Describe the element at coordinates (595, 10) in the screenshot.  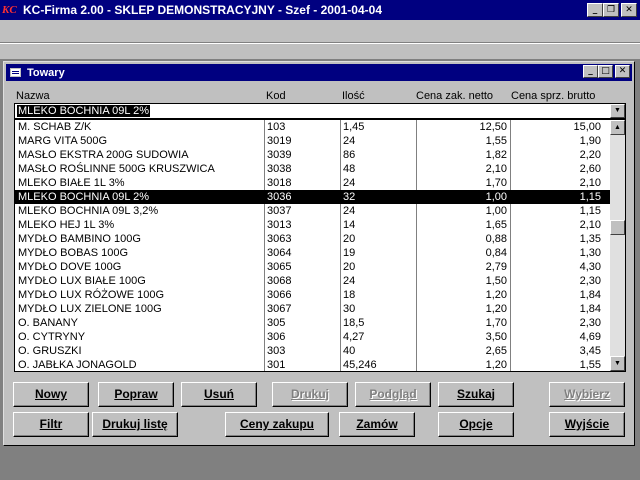
I see `app-minimize-button: _` at that location.